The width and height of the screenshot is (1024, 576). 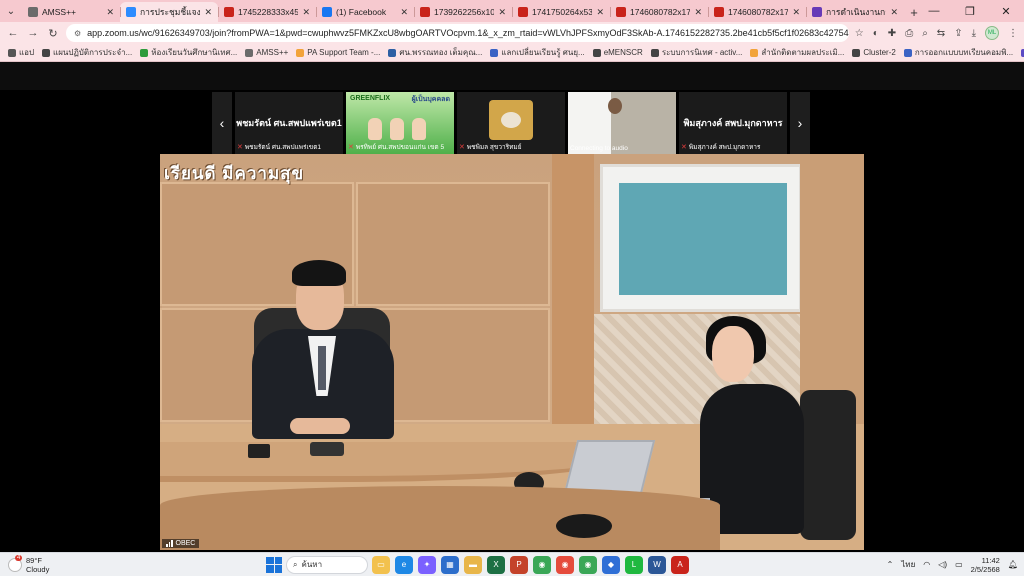 I want to click on battery-icon: ▭, so click(x=959, y=564).